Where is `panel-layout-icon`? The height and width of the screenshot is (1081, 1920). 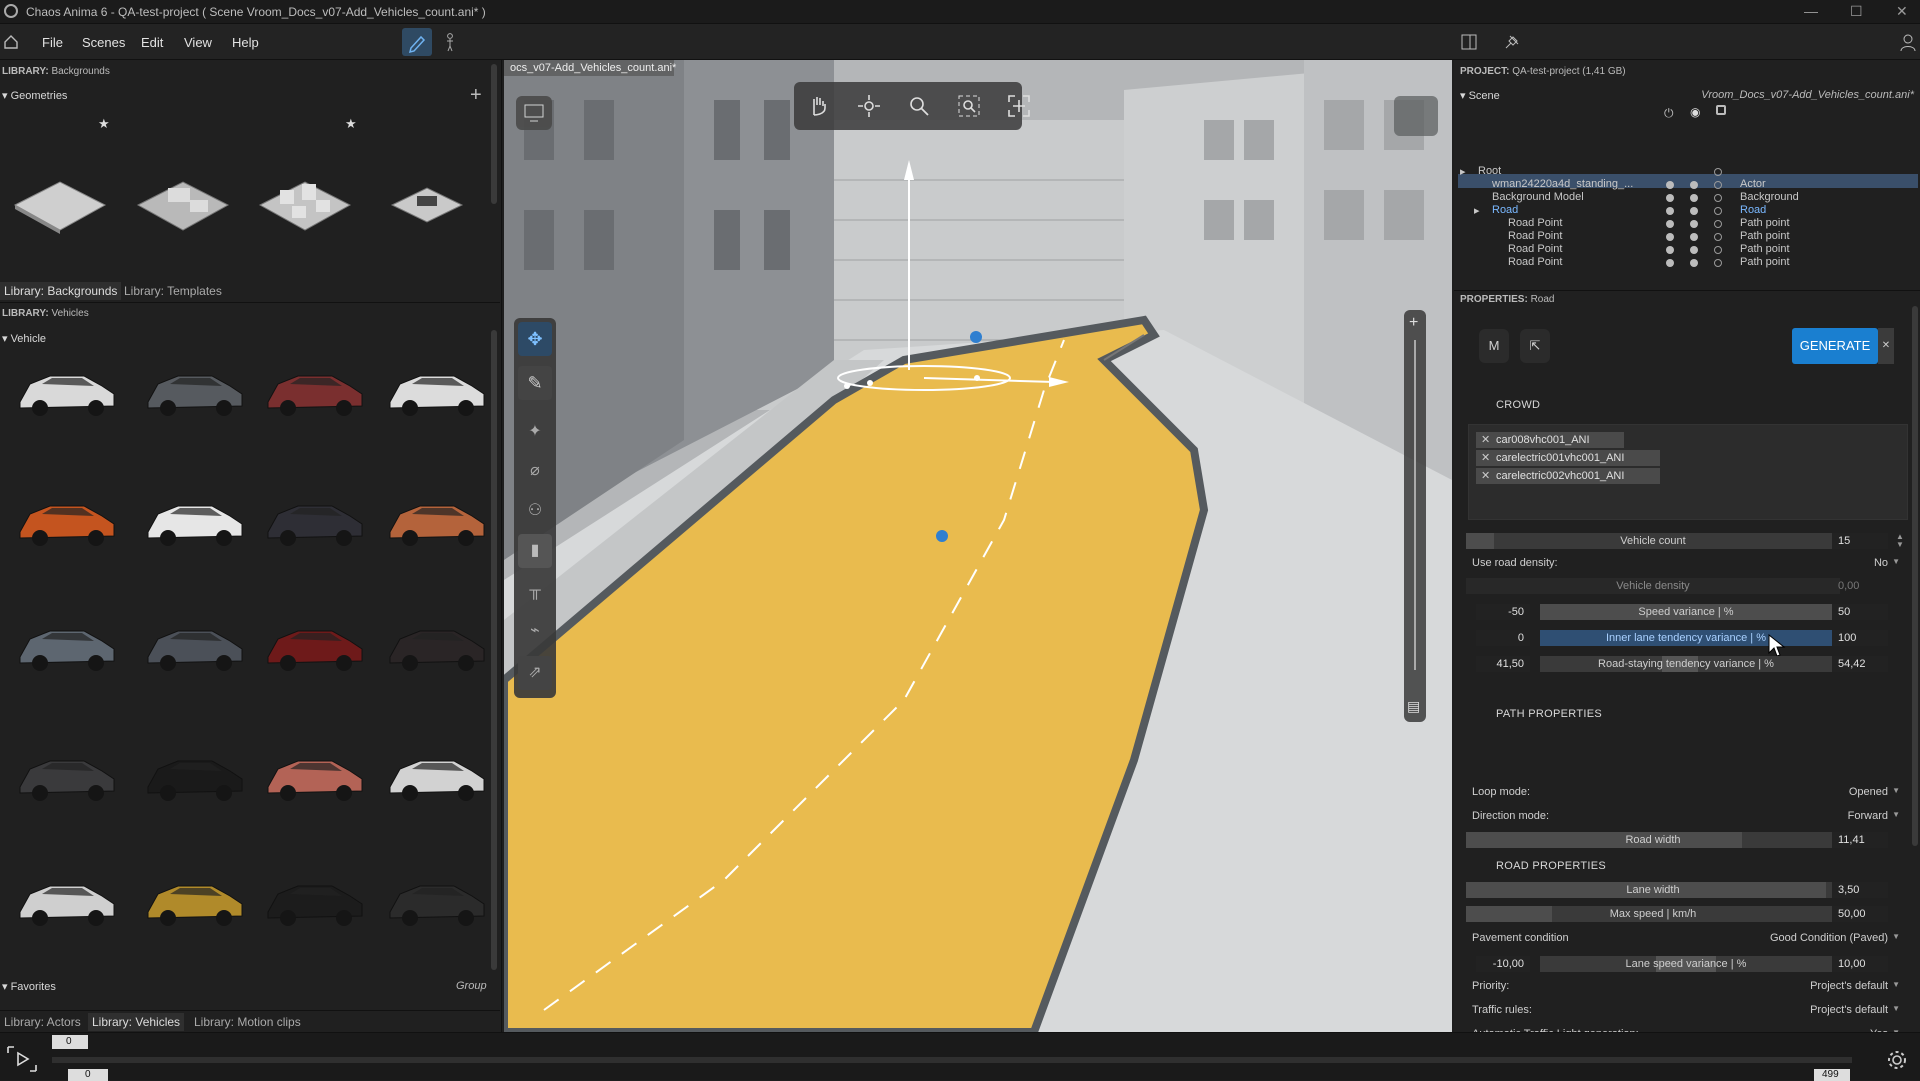 panel-layout-icon is located at coordinates (1469, 42).